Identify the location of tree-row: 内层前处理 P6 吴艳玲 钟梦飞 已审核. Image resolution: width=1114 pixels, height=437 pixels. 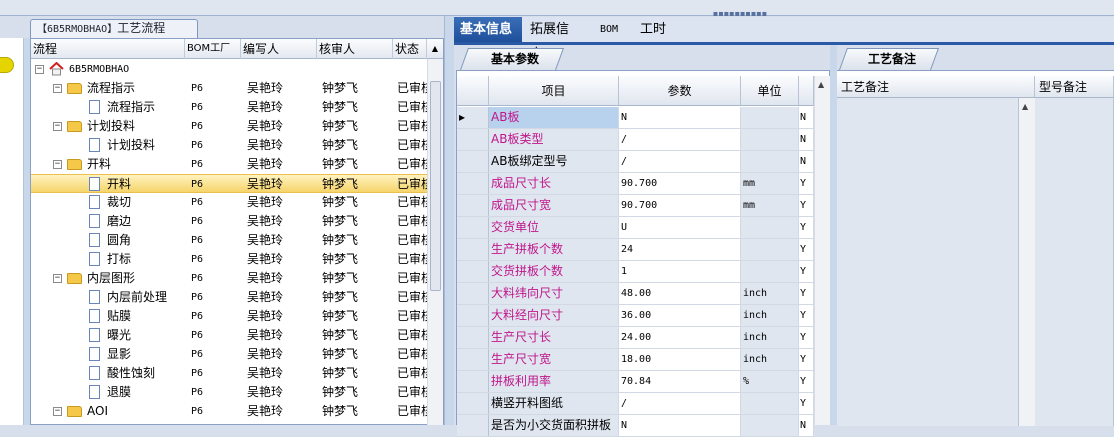
(229, 297).